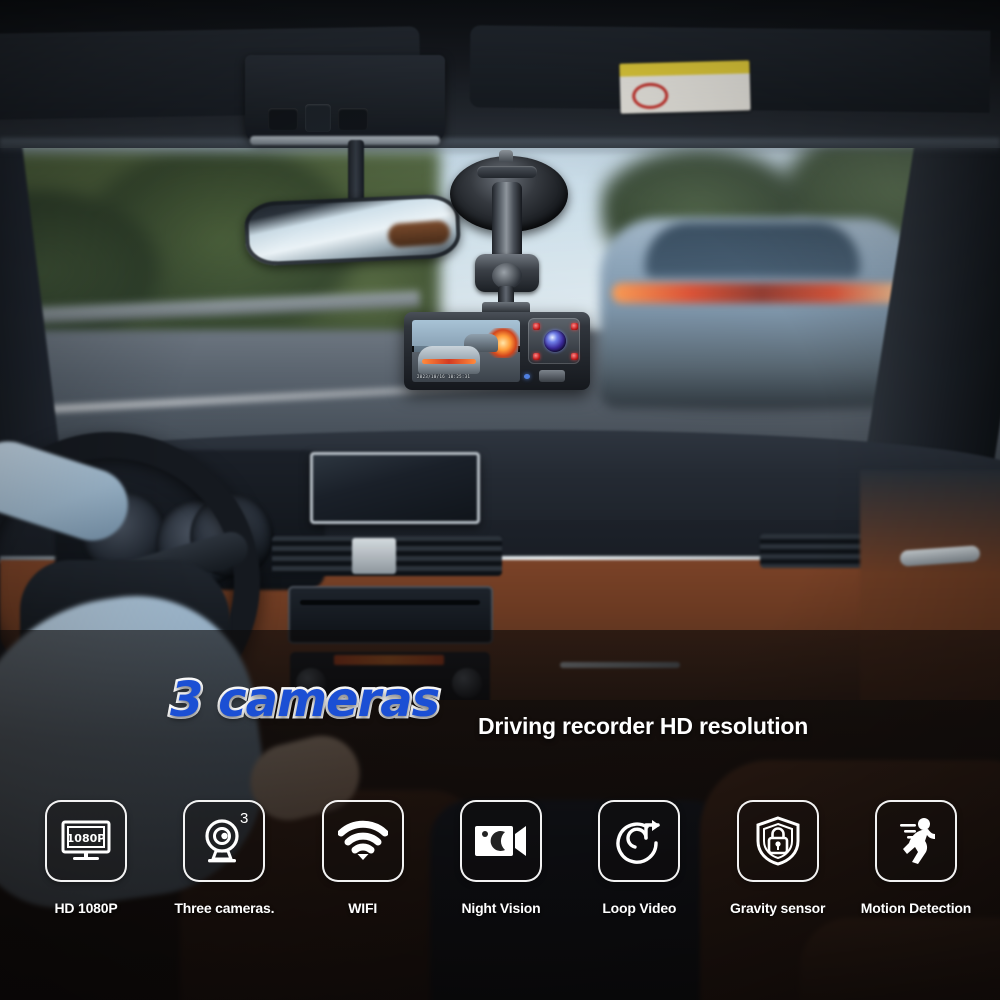  I want to click on feature-label: Motion Detection, so click(916, 908).